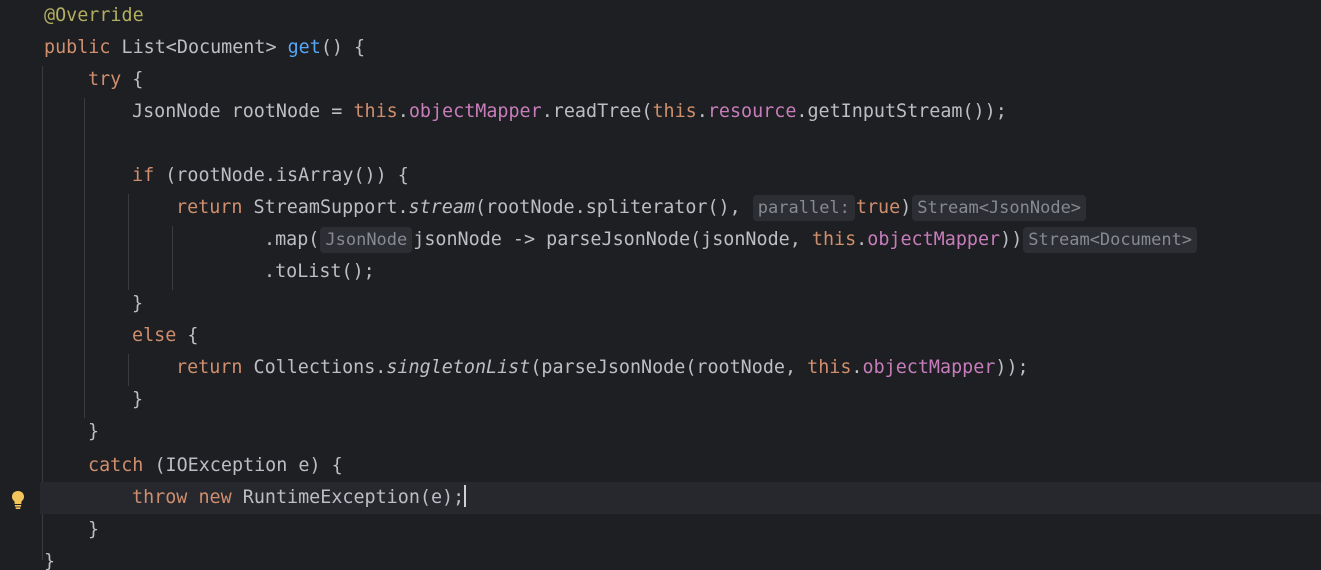 This screenshot has height=570, width=1321. I want to click on code-token: (parseJsonNode(rootNode,, so click(669, 367).